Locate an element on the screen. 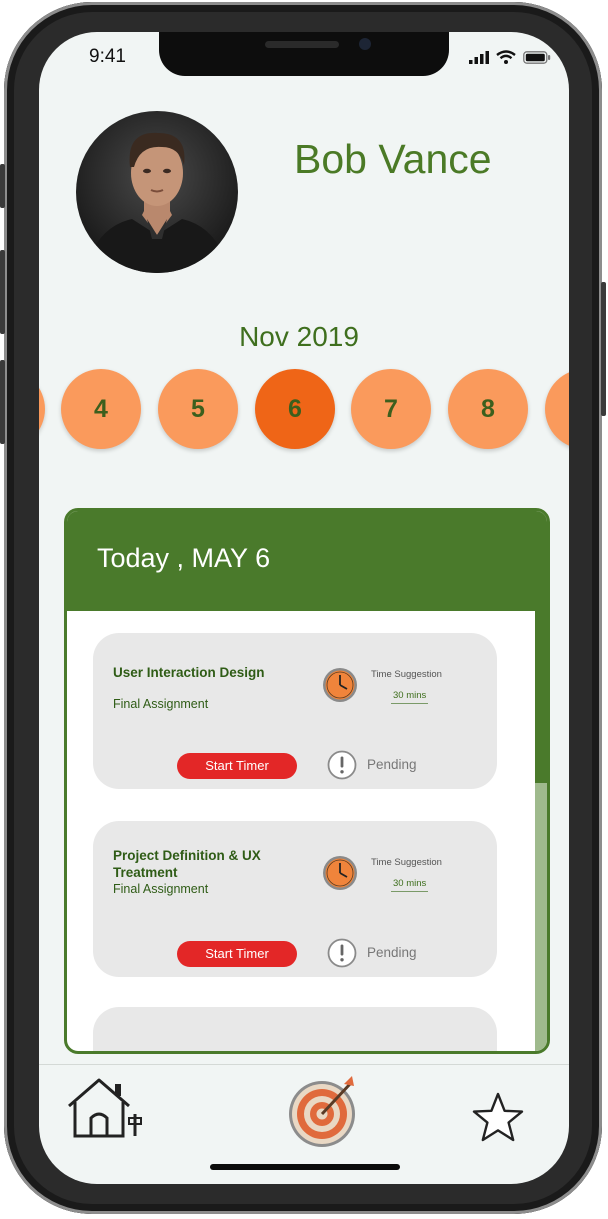  cellular-signal-icon is located at coordinates (479, 57).